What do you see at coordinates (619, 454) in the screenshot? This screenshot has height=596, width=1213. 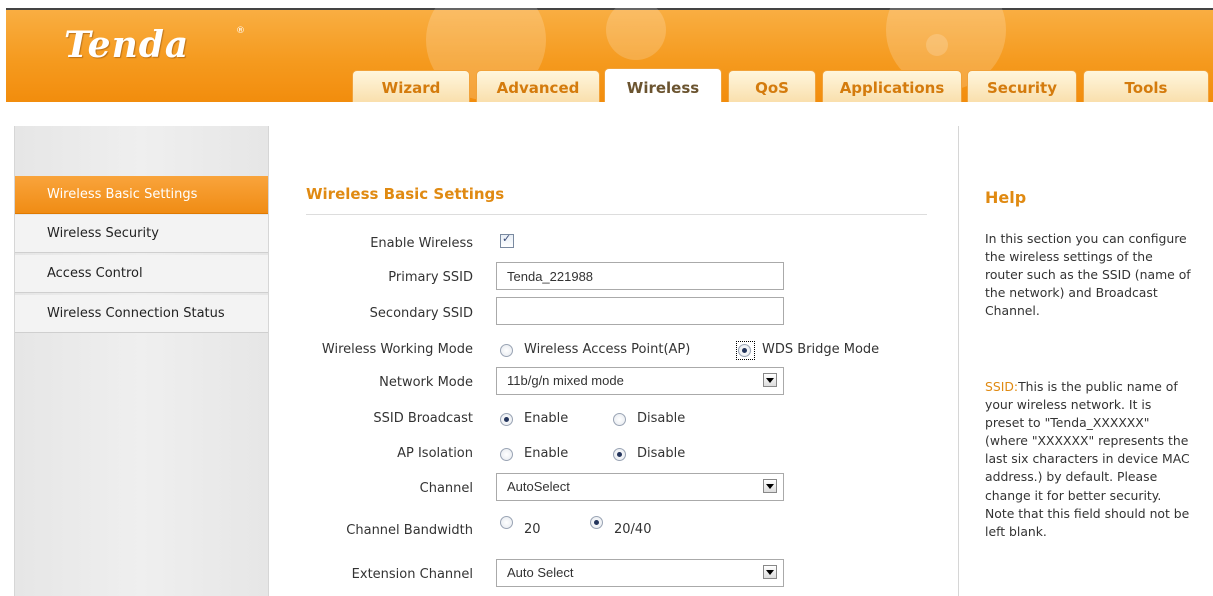 I see `ap-isolation-disable-radio` at bounding box center [619, 454].